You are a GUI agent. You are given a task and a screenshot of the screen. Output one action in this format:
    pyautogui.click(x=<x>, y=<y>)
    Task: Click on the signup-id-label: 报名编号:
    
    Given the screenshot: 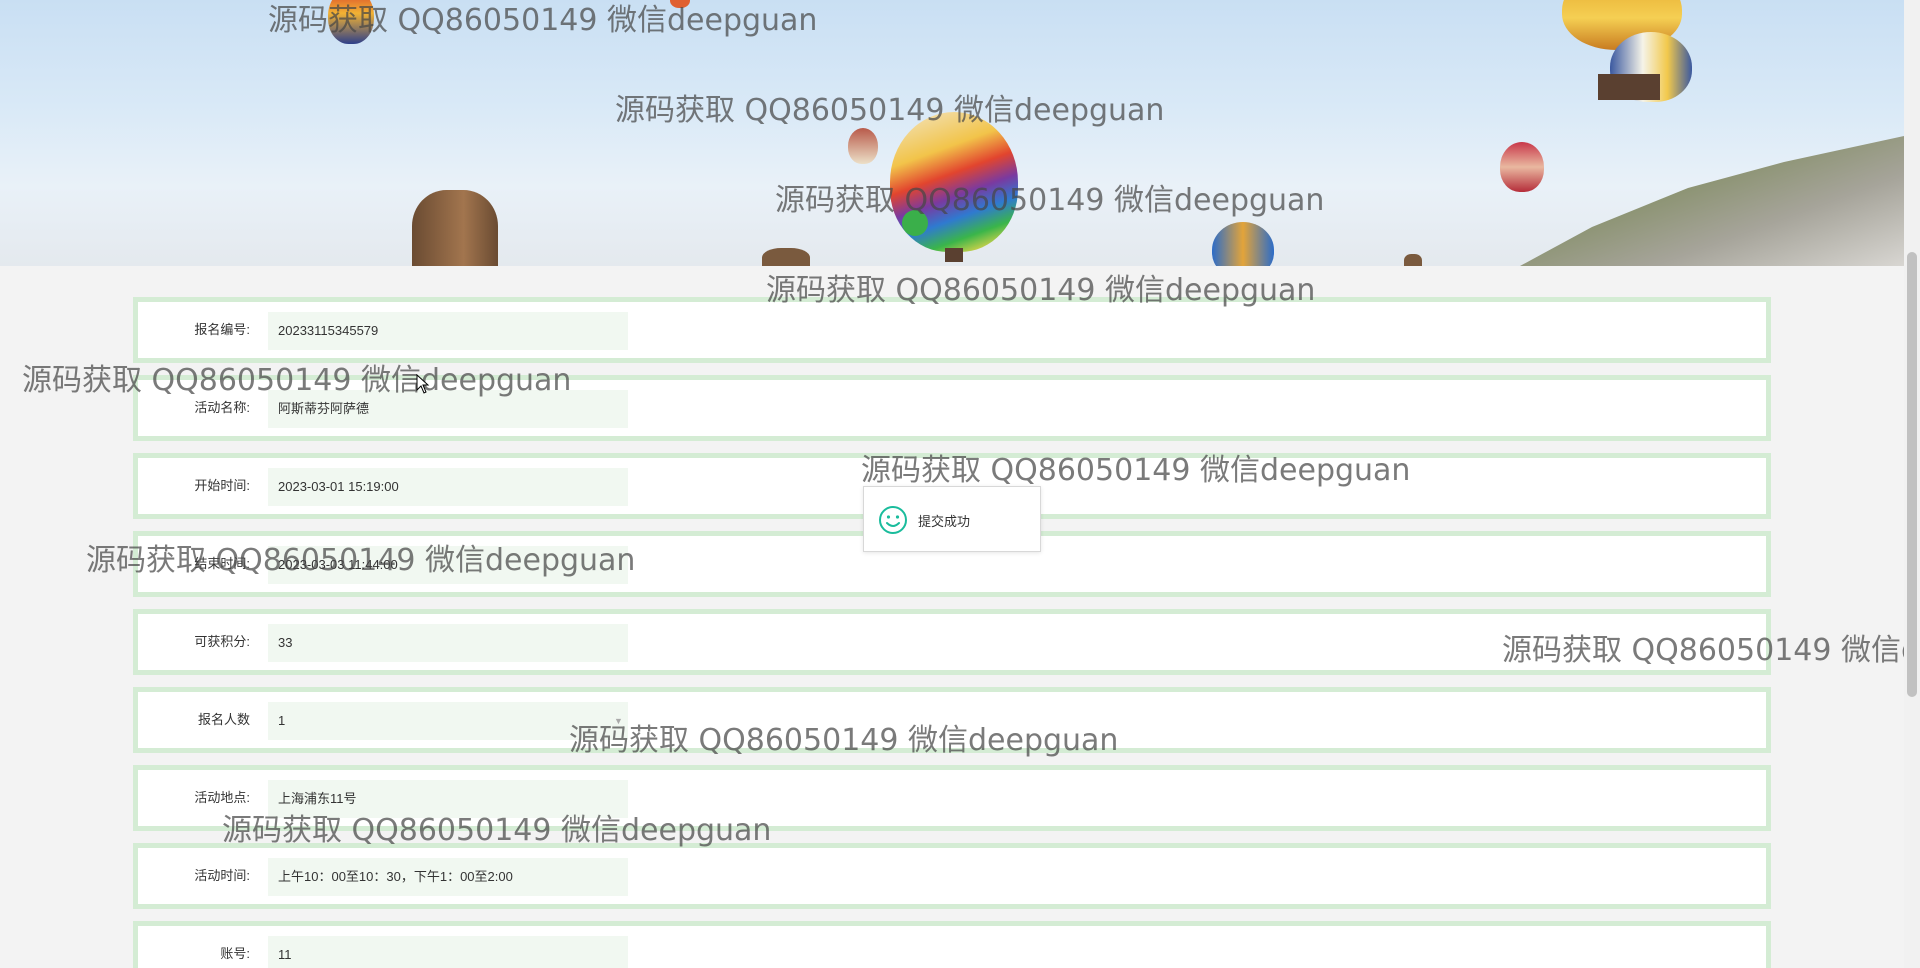 What is the action you would take?
    pyautogui.click(x=222, y=329)
    